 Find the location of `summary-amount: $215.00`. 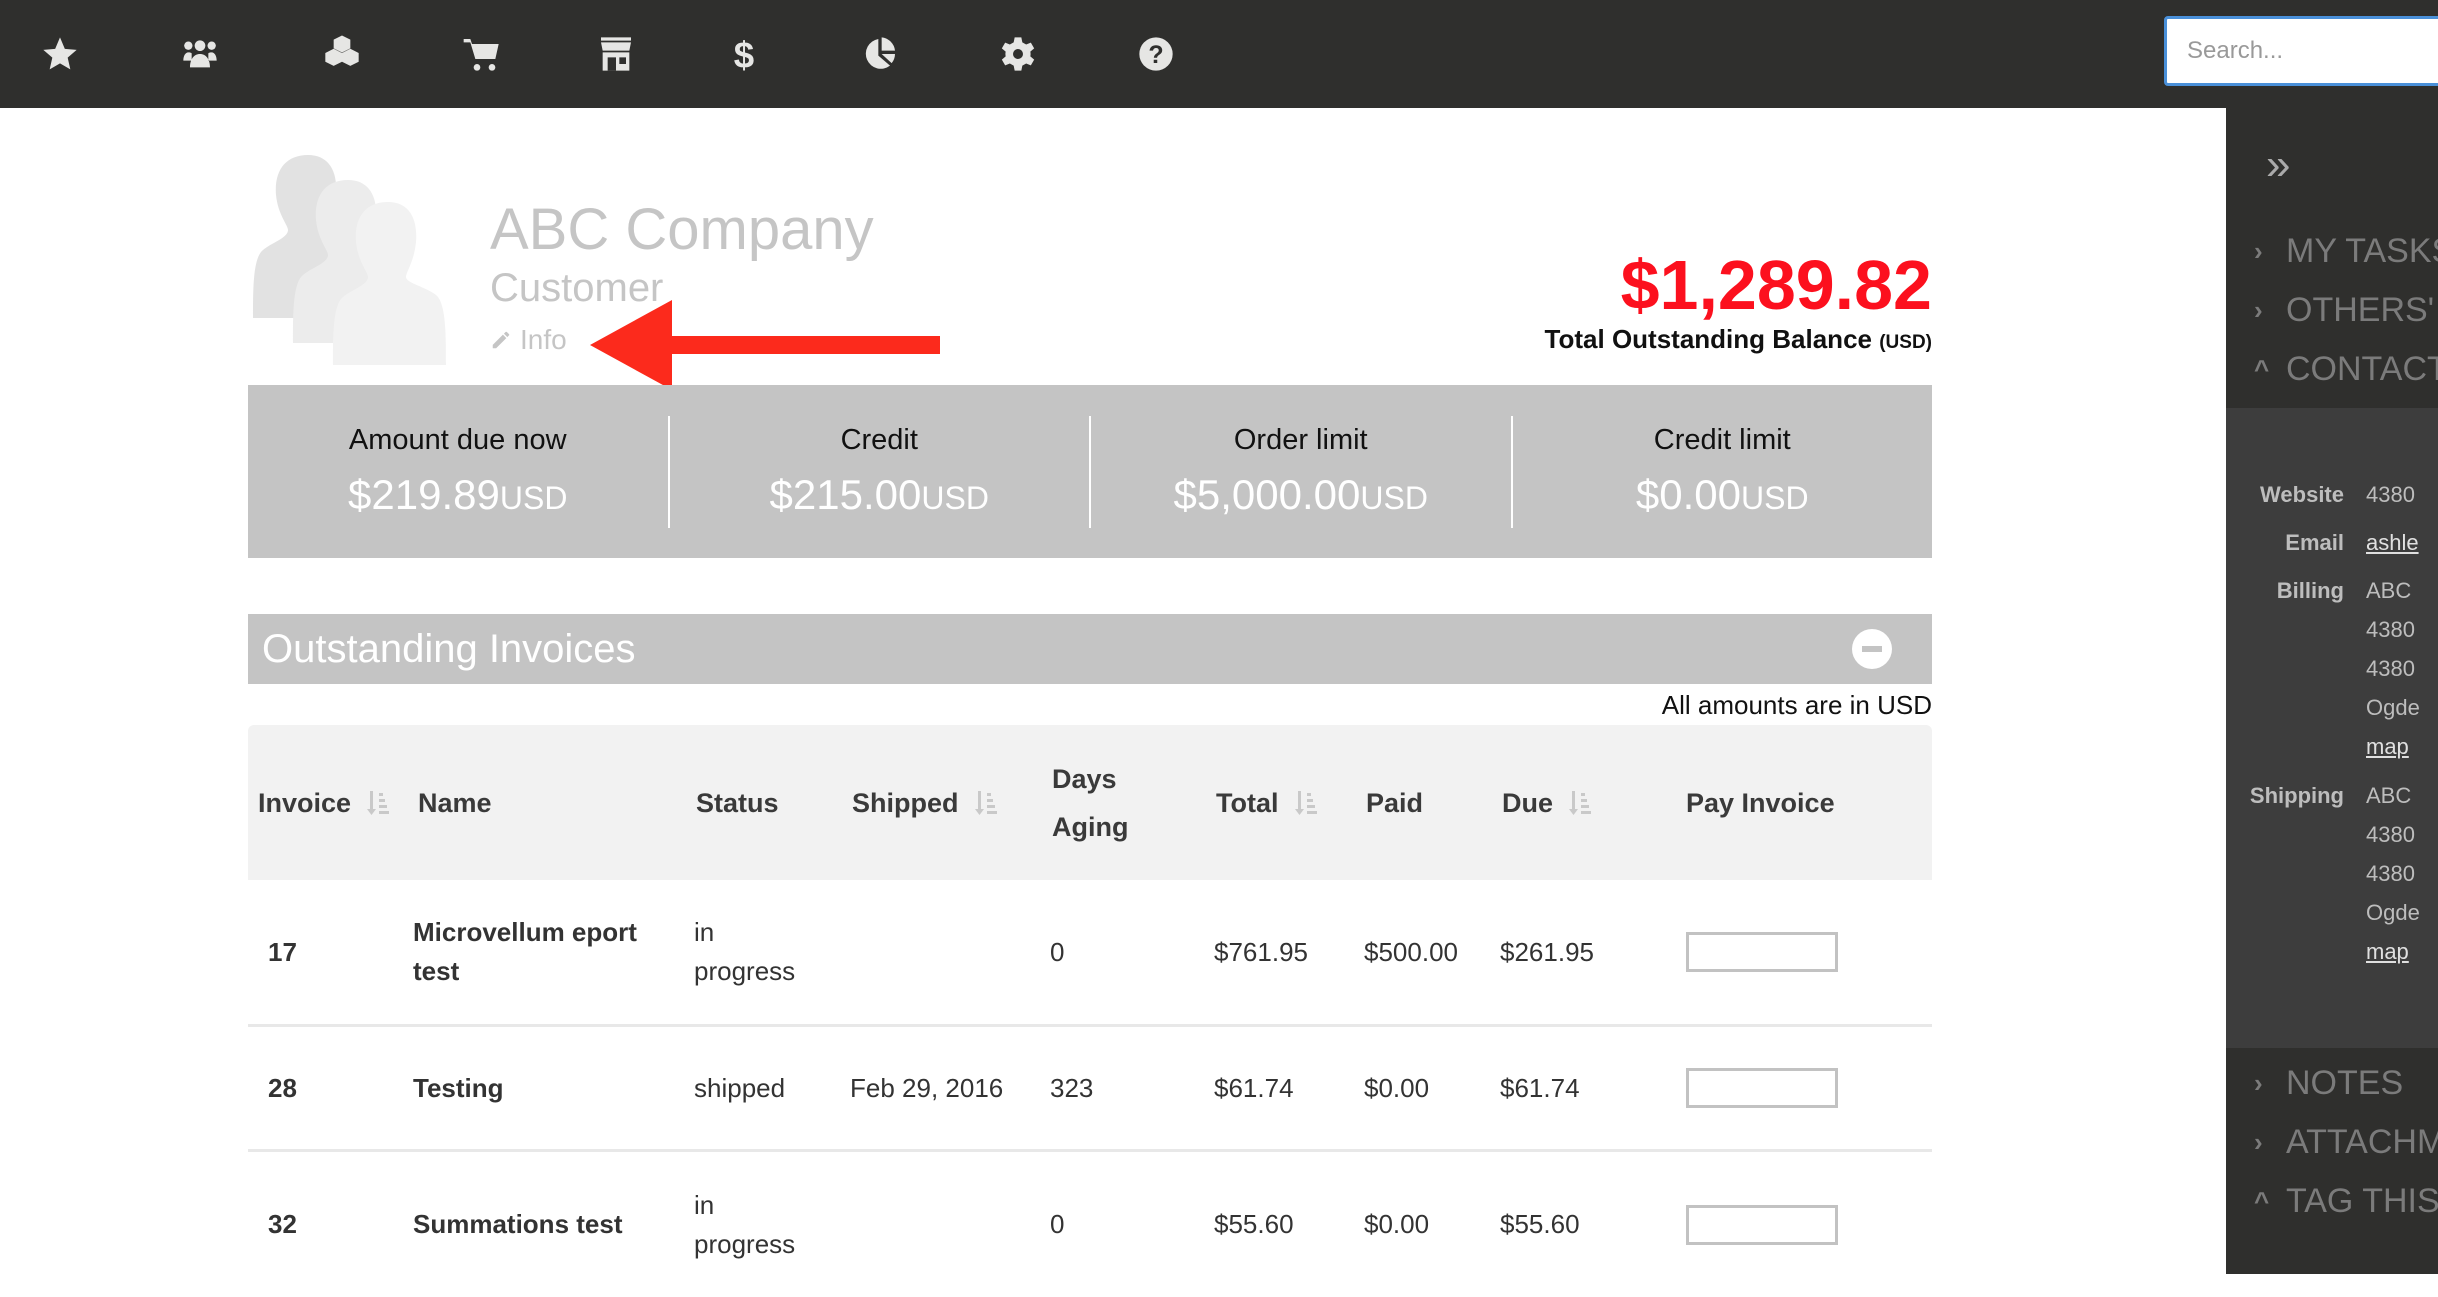

summary-amount: $215.00 is located at coordinates (845, 494).